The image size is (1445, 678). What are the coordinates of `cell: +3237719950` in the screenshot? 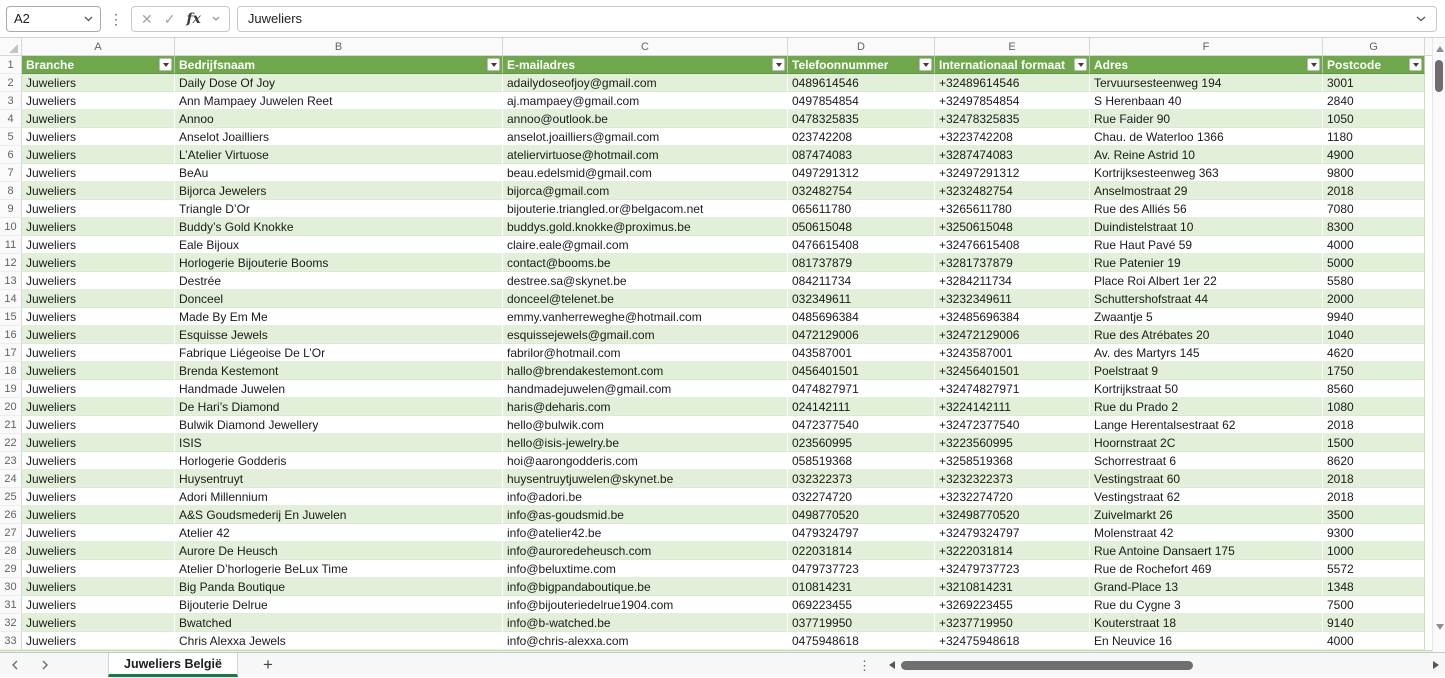 It's located at (1012, 623).